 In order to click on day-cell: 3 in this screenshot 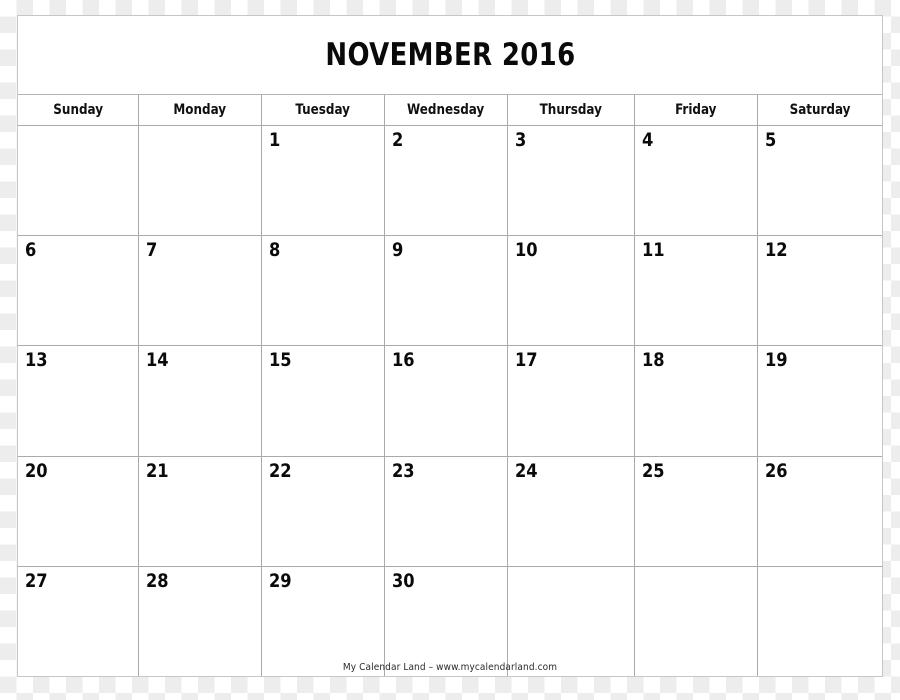, I will do `click(571, 181)`.